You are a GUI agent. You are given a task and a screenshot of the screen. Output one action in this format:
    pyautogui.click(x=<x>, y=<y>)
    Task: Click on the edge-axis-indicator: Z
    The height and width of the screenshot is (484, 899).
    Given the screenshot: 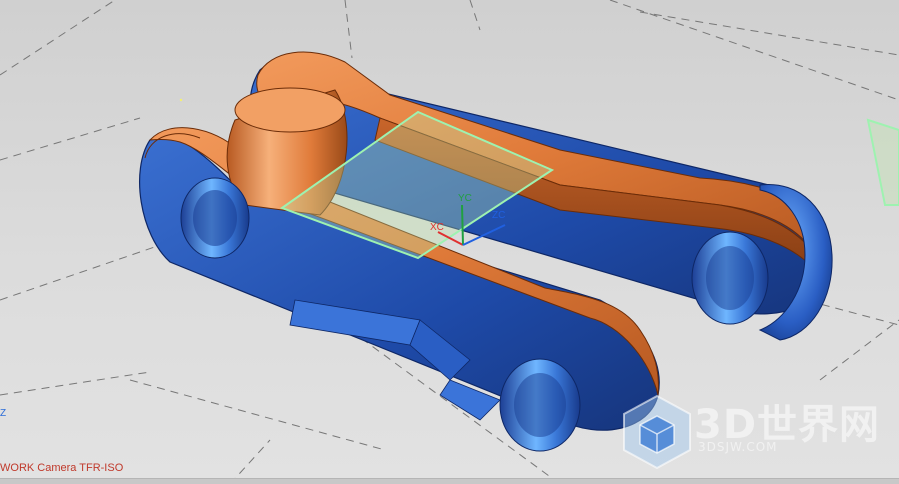 What is the action you would take?
    pyautogui.click(x=3, y=413)
    